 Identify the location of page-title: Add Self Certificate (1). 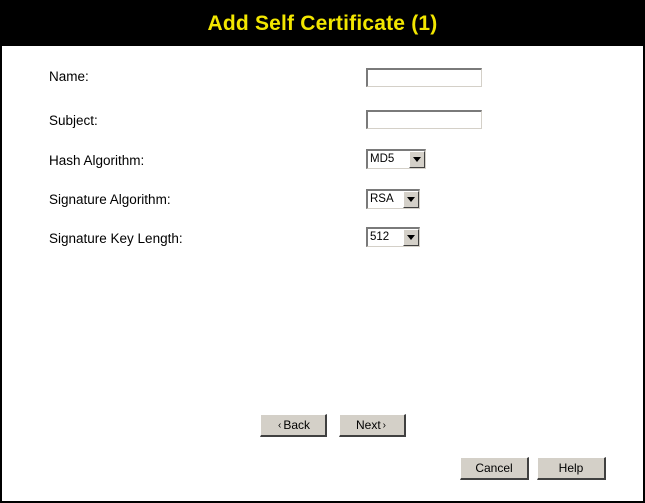
(322, 23).